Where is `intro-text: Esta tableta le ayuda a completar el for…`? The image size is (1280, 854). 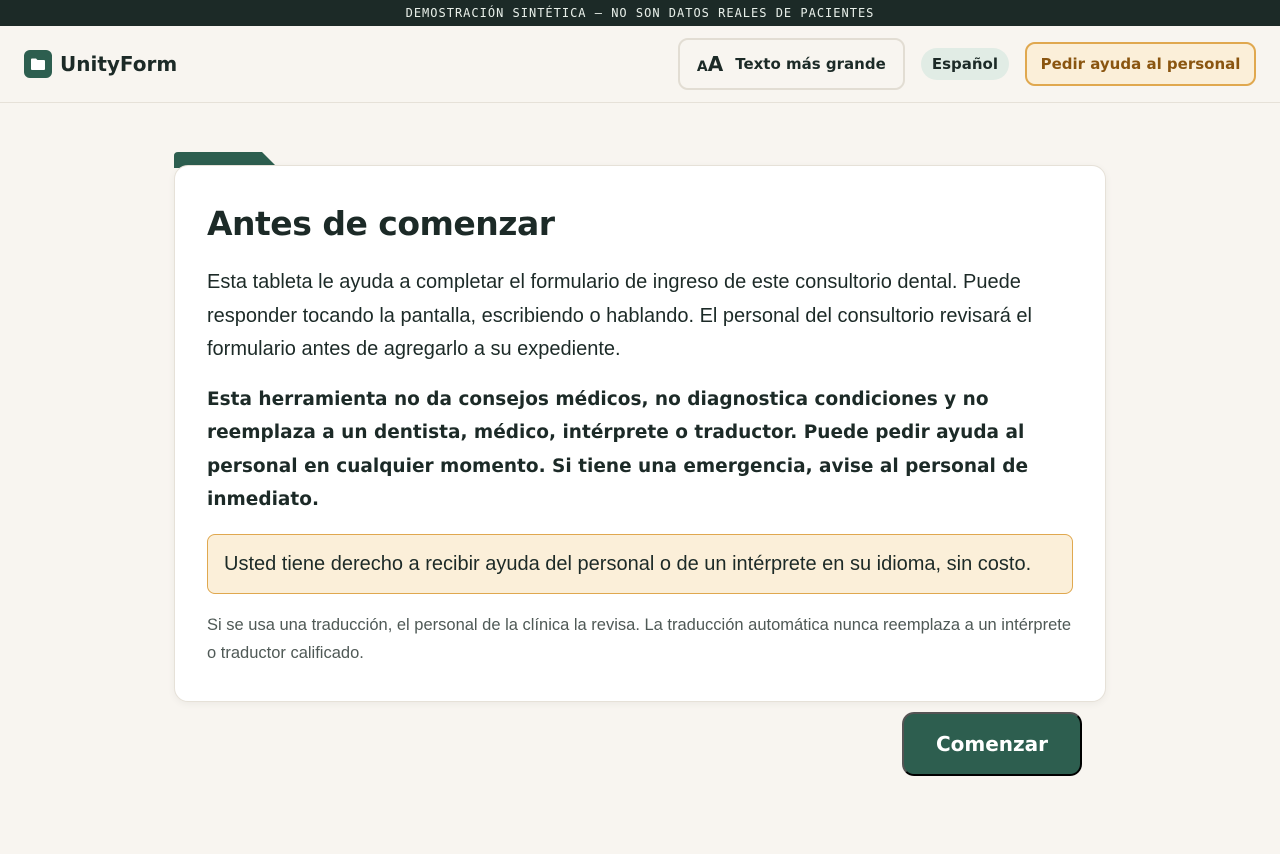
intro-text: Esta tableta le ayuda a completar el for… is located at coordinates (619, 315).